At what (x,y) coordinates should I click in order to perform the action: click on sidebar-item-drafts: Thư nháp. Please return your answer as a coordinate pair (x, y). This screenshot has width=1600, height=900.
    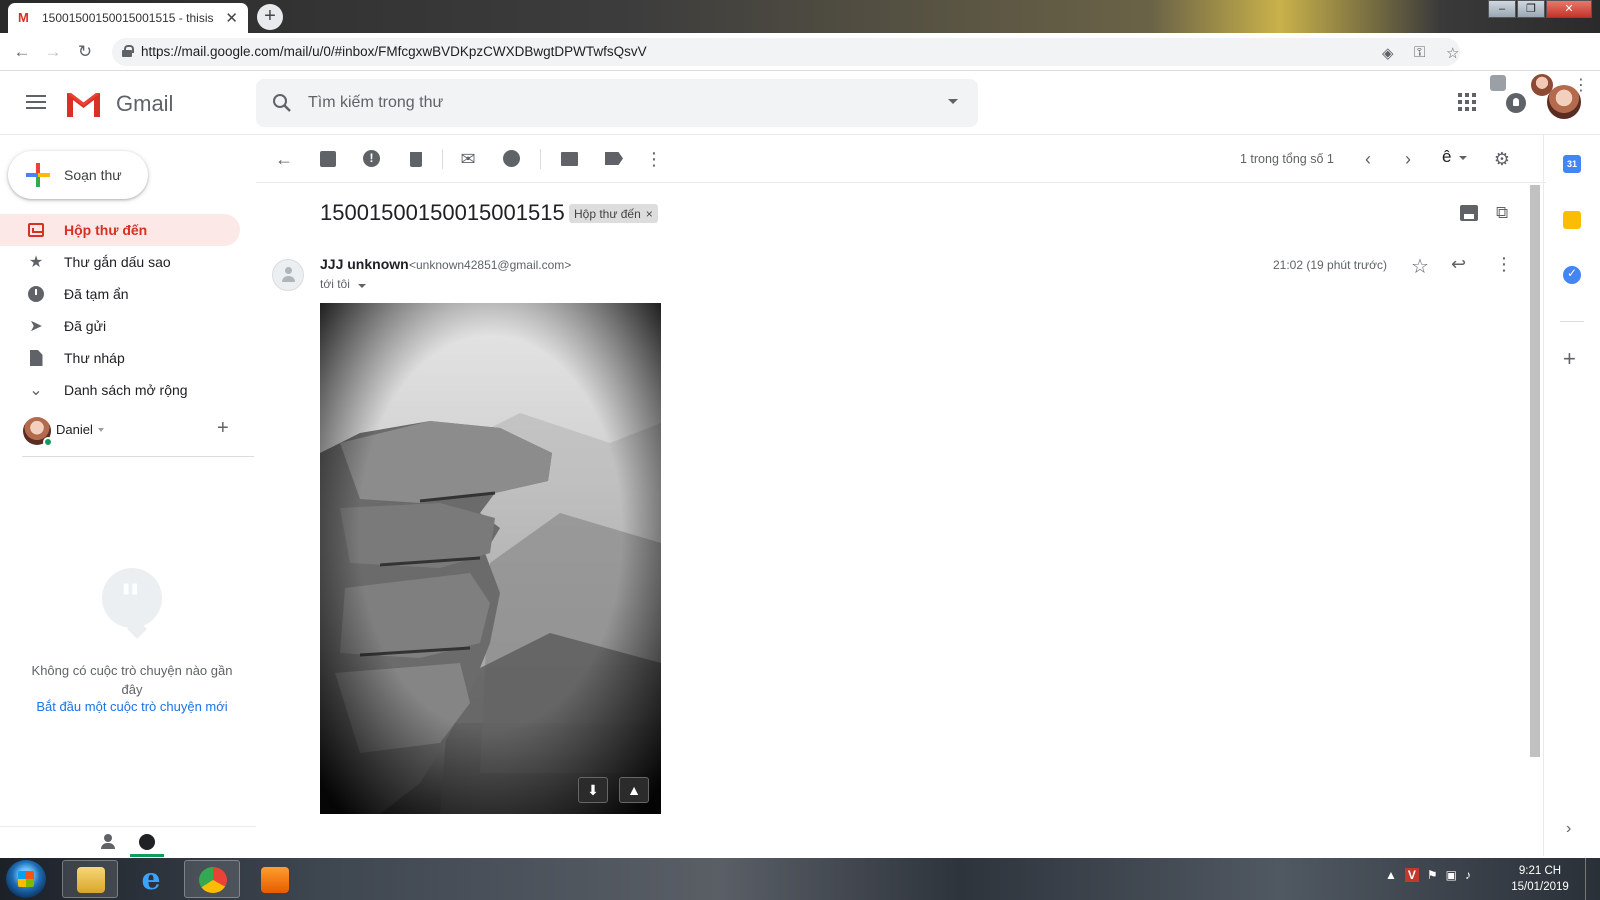
    Looking at the image, I should click on (120, 358).